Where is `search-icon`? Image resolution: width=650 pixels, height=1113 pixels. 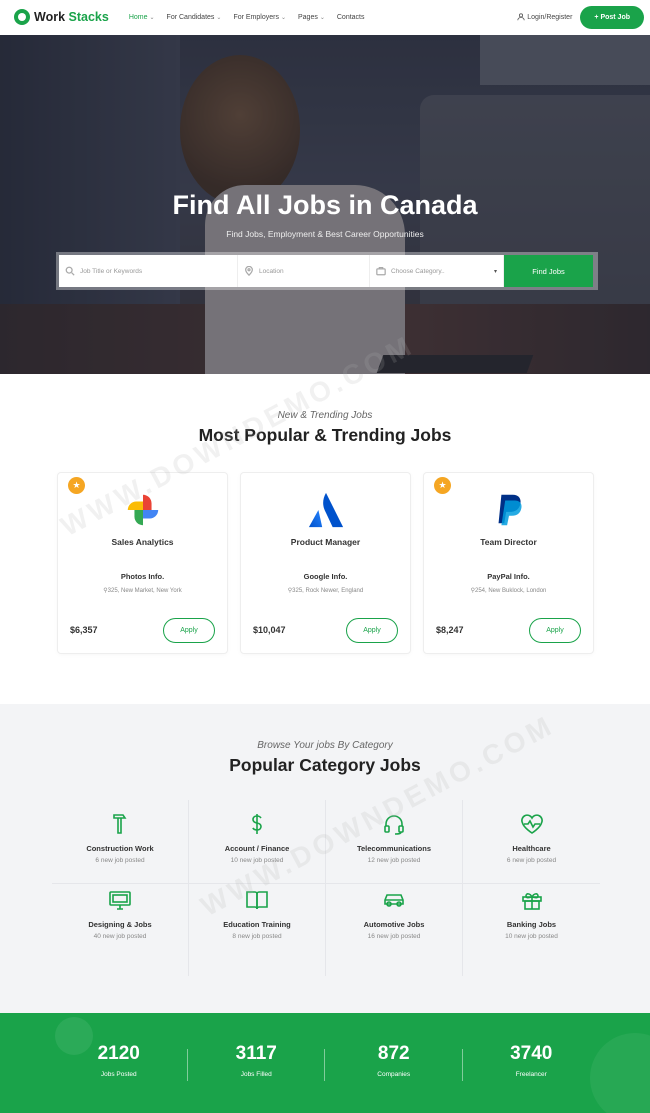
search-icon is located at coordinates (70, 271).